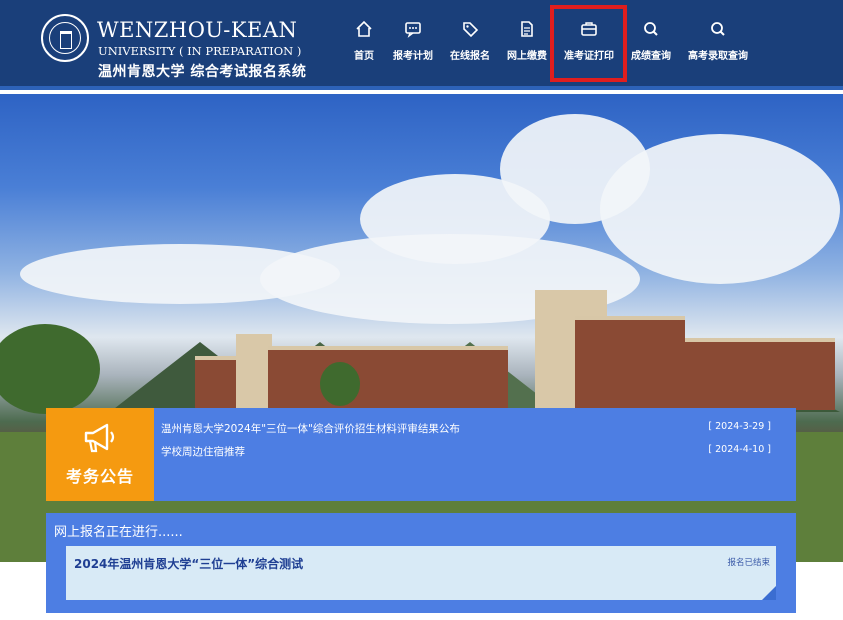  Describe the element at coordinates (718, 56) in the screenshot. I see `nav-item-label: 高考录取查询` at that location.